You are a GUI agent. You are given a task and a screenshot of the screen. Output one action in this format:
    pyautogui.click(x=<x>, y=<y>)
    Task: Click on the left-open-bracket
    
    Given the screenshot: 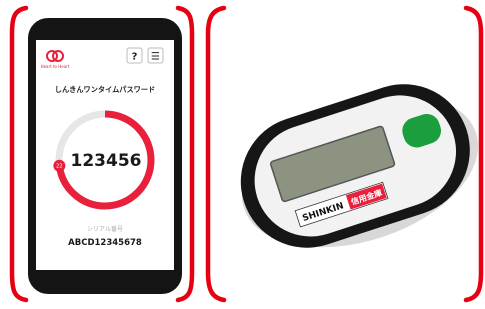 What is the action you would take?
    pyautogui.click(x=19, y=154)
    